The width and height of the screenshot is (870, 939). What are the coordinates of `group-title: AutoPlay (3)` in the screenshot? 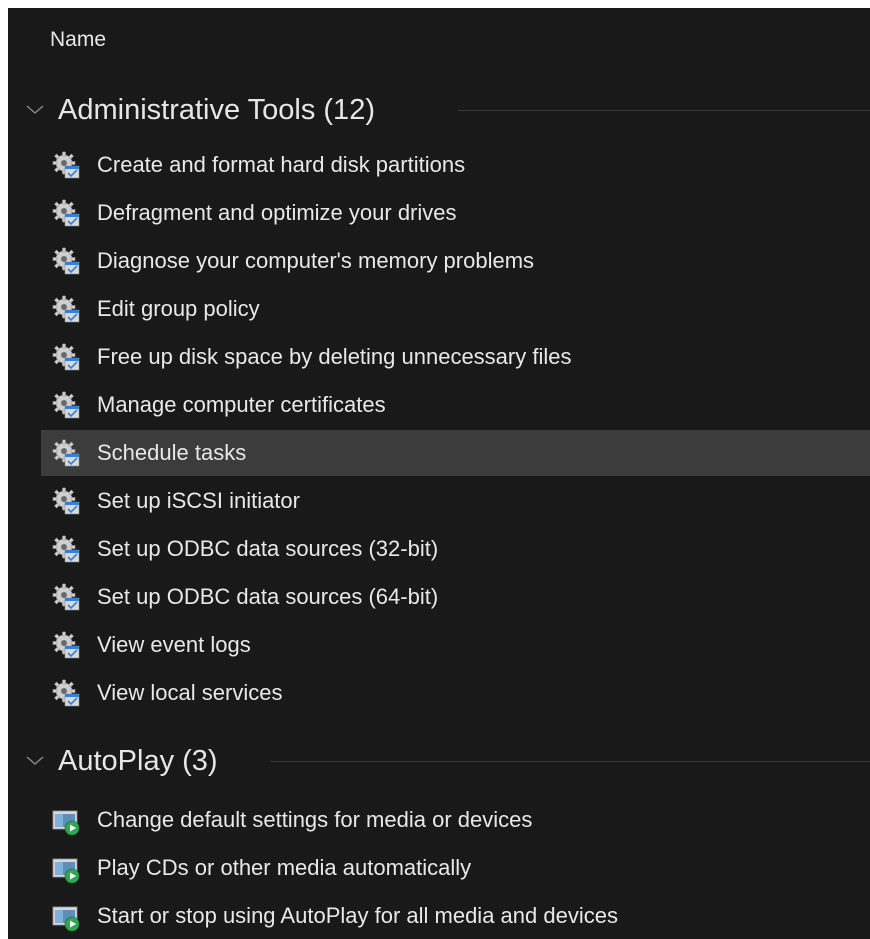 It's located at (138, 760).